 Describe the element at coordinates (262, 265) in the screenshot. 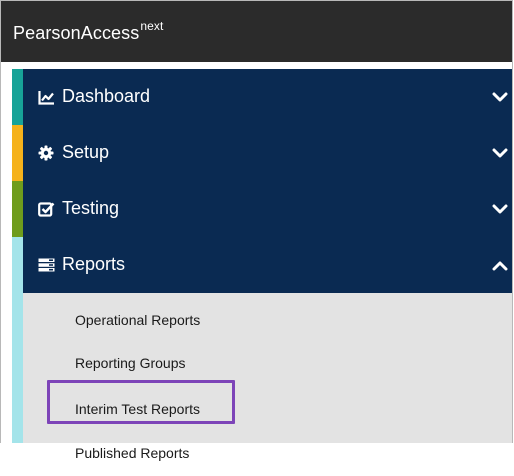

I see `nav-item-reports: Reports` at that location.